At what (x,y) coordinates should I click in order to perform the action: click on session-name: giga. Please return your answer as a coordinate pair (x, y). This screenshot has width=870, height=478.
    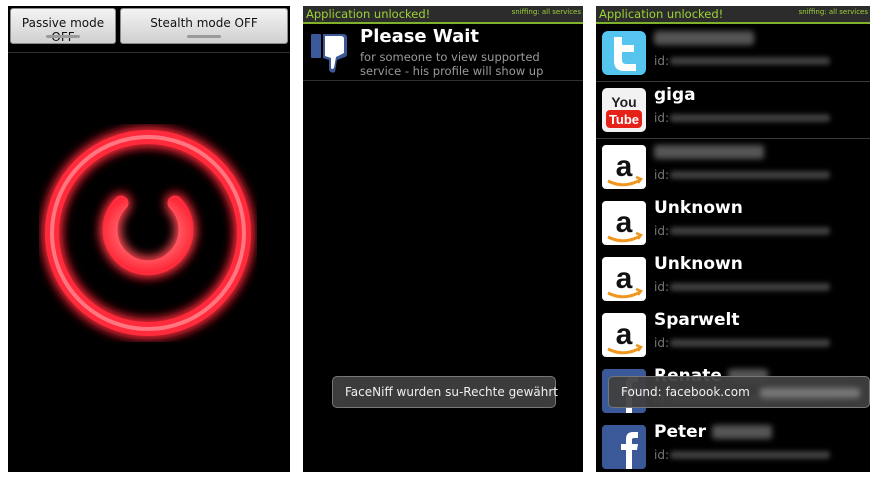
    Looking at the image, I should click on (675, 95).